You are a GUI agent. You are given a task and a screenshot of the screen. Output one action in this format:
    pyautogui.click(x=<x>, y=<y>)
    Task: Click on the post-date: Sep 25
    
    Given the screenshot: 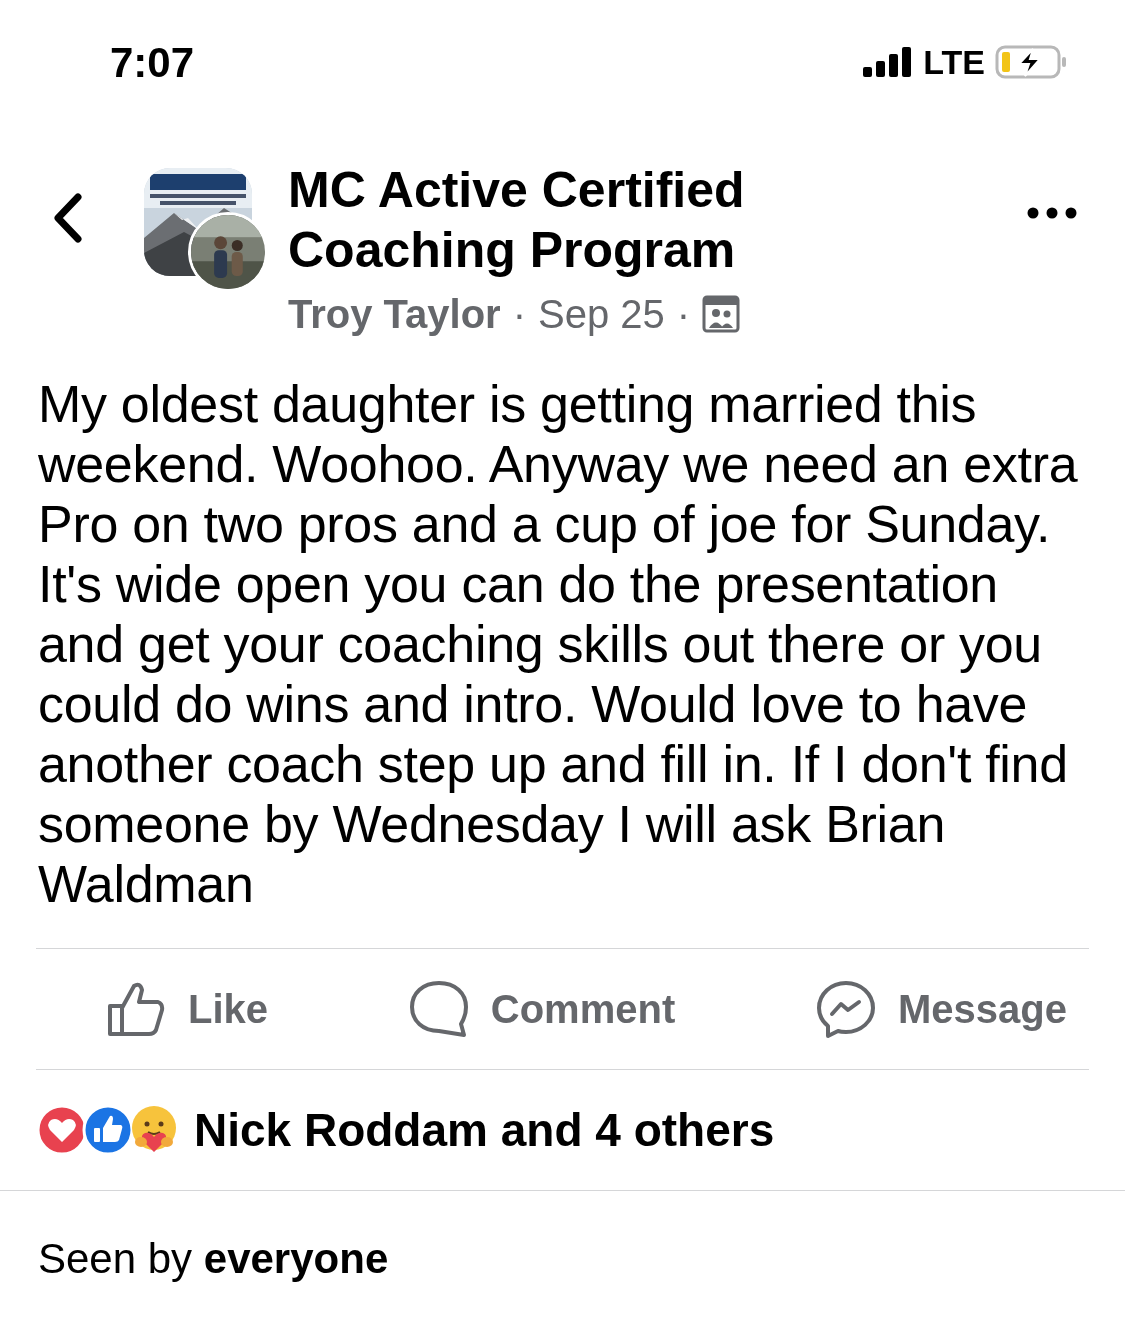 What is the action you would take?
    pyautogui.click(x=601, y=314)
    